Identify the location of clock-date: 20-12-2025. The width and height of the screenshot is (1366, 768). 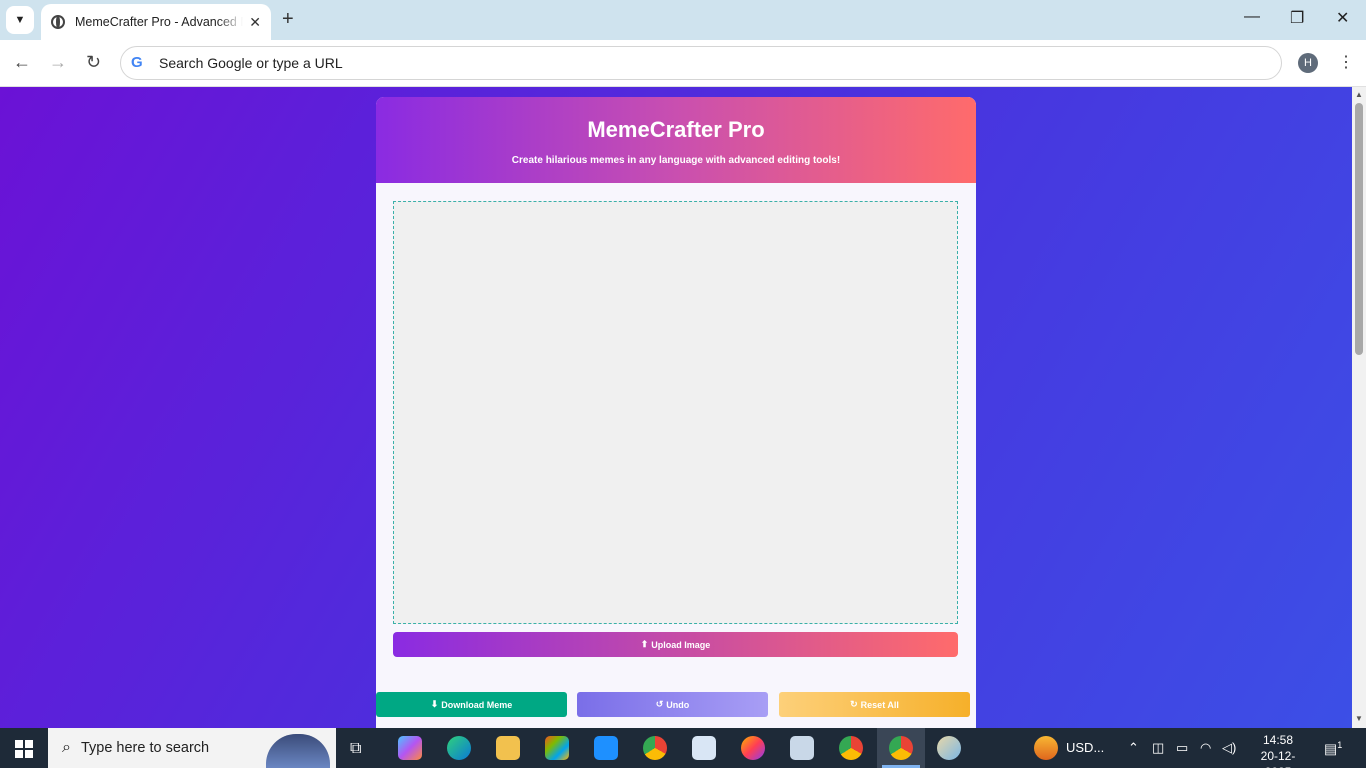
(1278, 758).